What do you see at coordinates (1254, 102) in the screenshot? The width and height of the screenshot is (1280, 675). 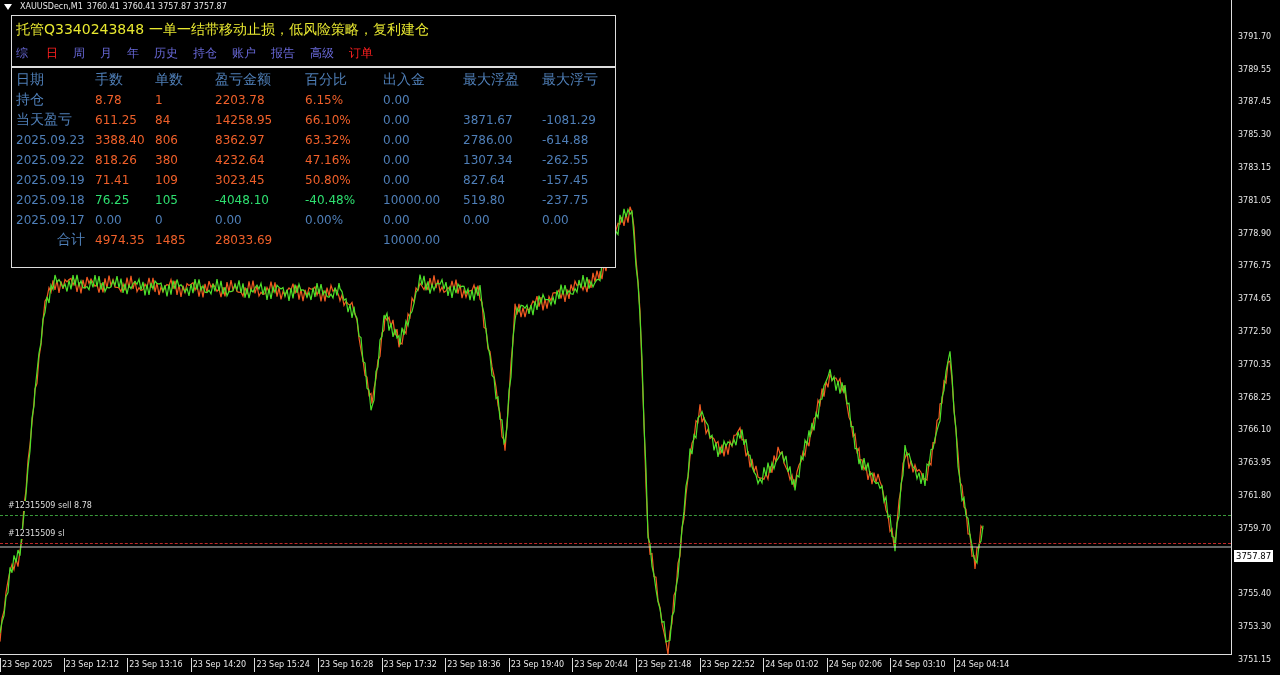 I see `price-axis-label: 3787.45` at bounding box center [1254, 102].